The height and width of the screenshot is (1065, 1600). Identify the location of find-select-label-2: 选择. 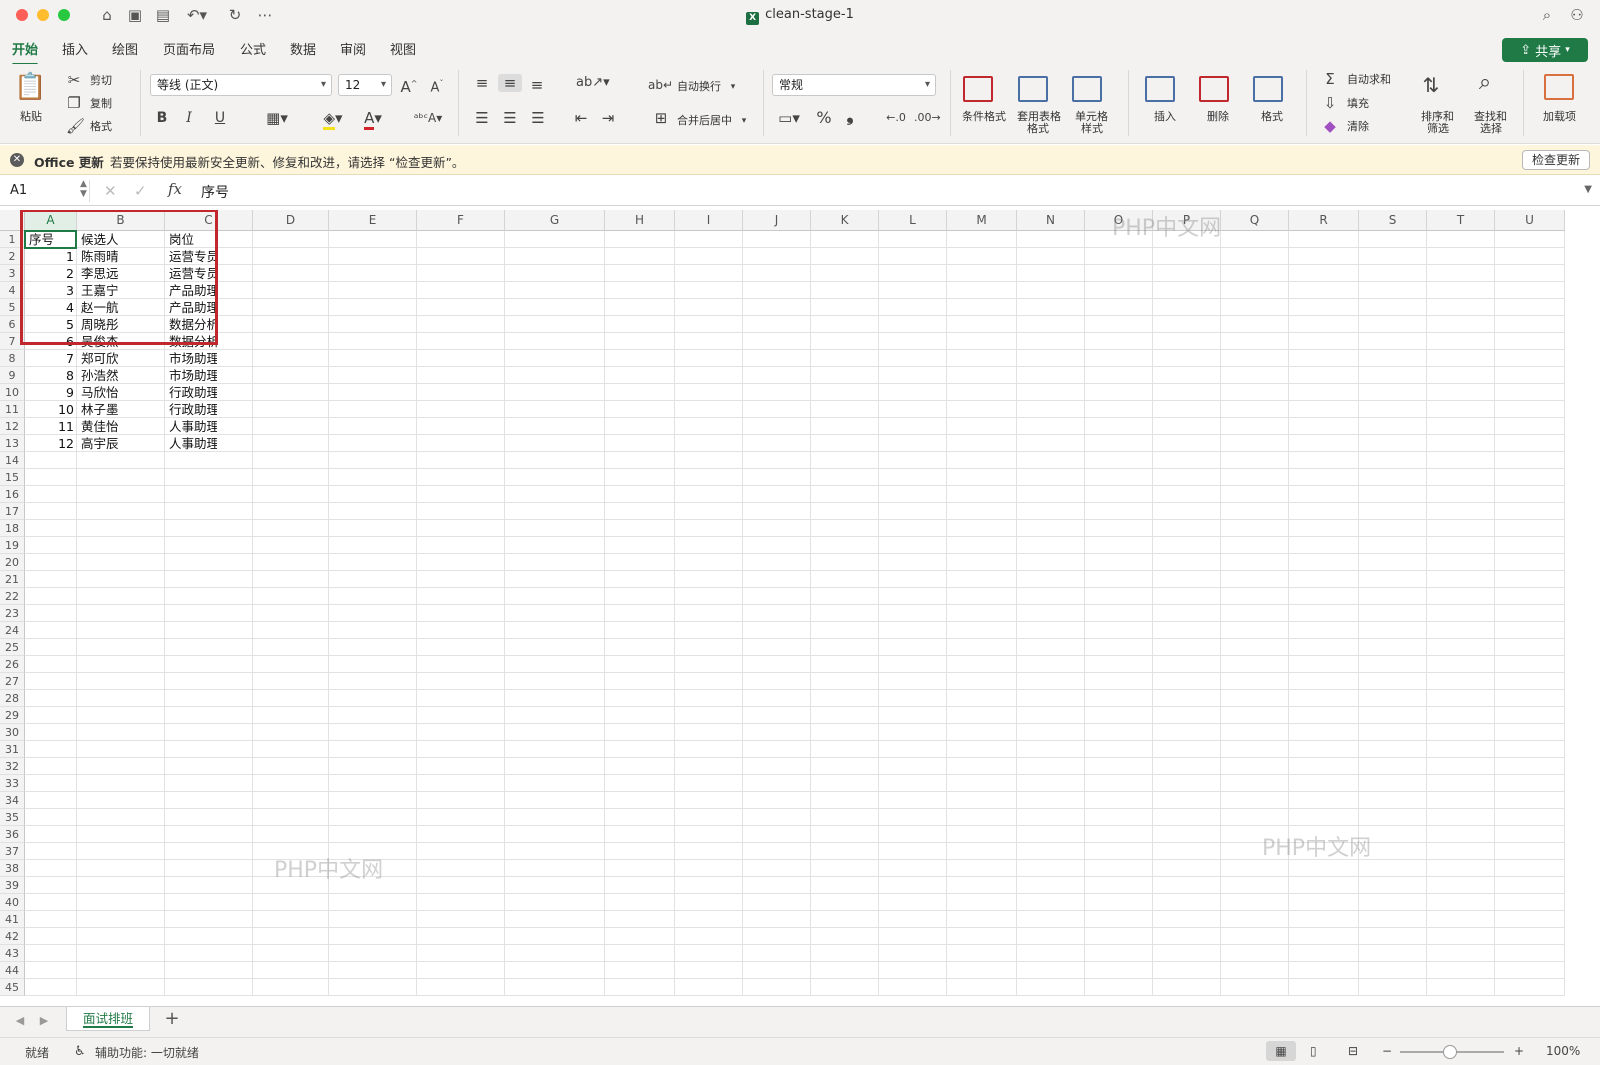
(1491, 128).